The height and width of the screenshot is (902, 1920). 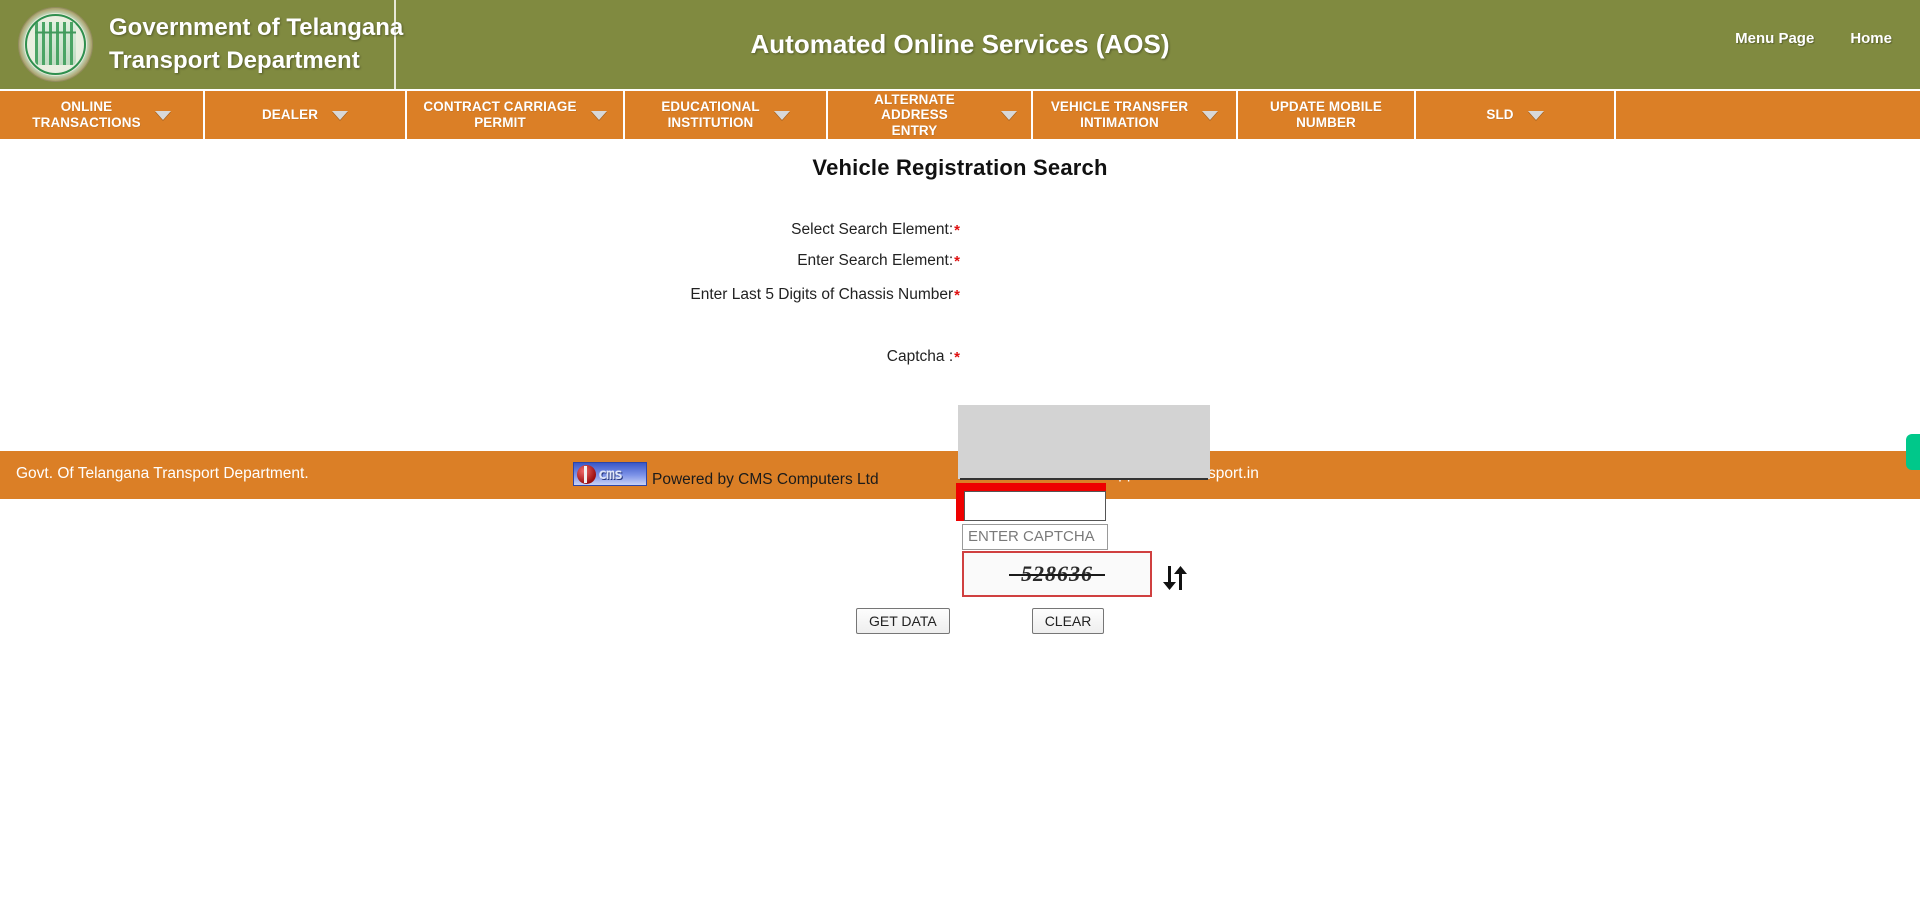 I want to click on select-search-element-label: Select Search Element:, so click(x=872, y=229).